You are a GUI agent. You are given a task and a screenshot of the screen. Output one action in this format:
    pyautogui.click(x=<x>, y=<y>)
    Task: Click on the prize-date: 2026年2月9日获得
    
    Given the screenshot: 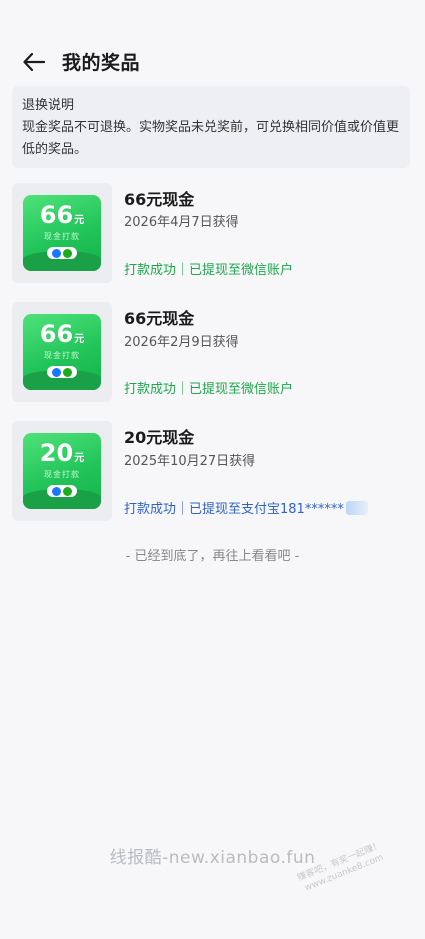 What is the action you would take?
    pyautogui.click(x=181, y=342)
    